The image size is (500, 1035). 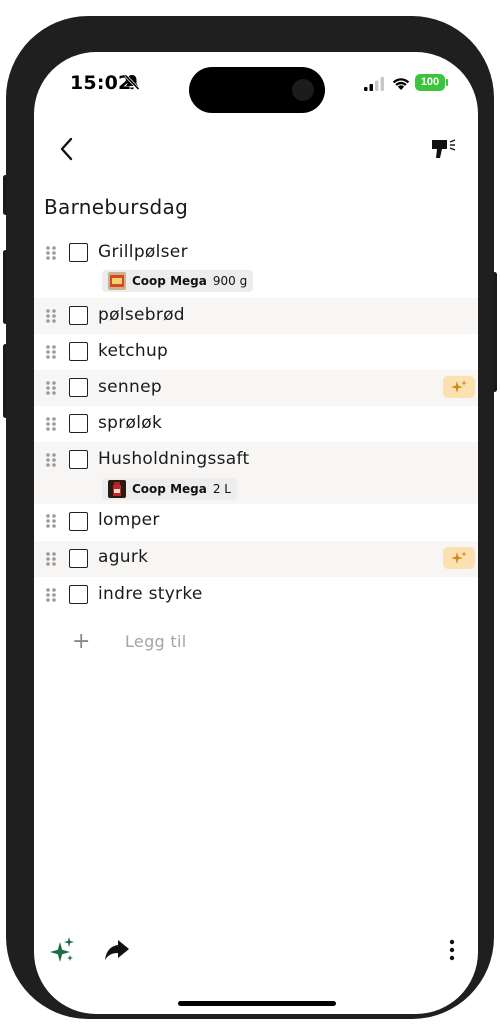 I want to click on list-item: agurk, so click(x=256, y=559).